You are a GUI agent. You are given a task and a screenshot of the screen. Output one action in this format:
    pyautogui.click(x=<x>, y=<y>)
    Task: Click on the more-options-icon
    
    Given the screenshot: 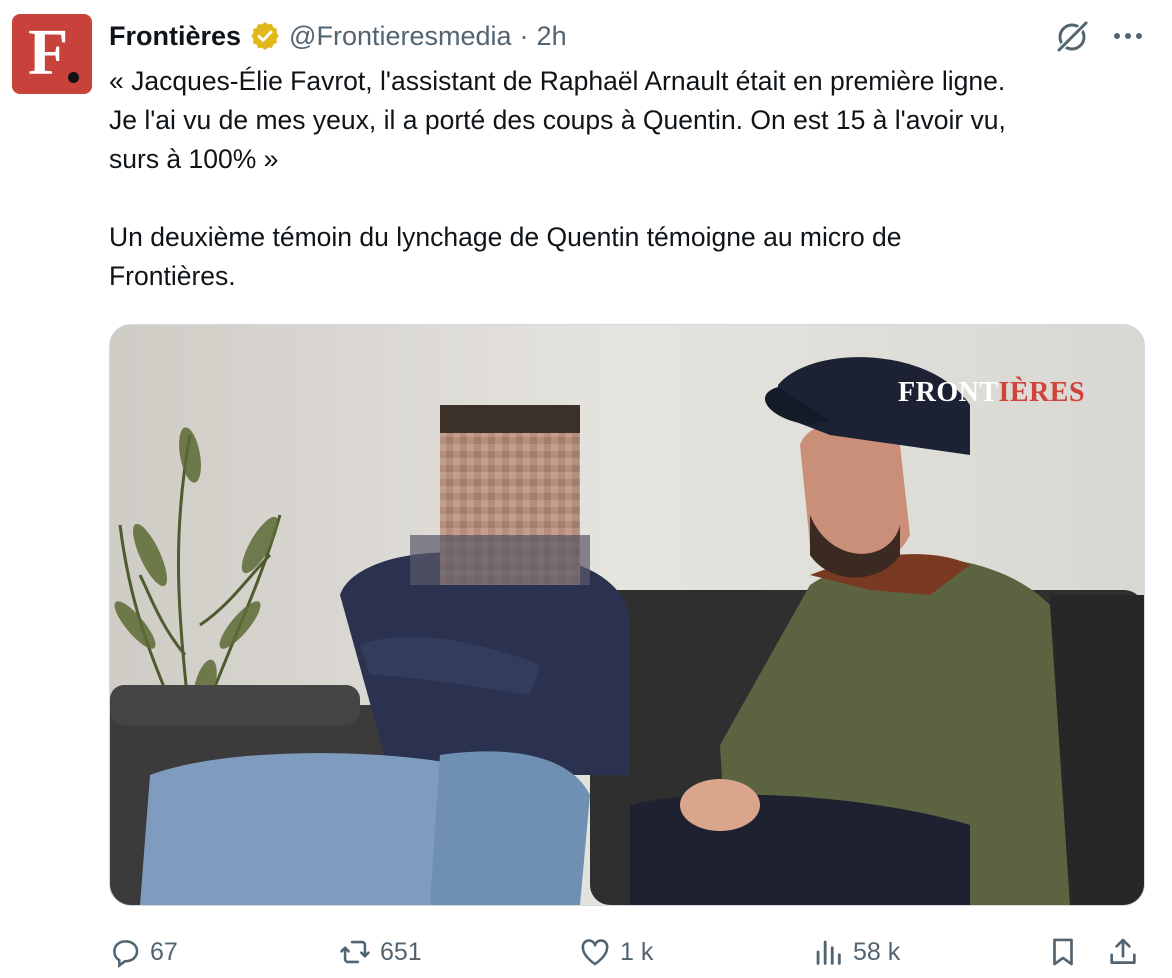 What is the action you would take?
    pyautogui.click(x=1128, y=36)
    